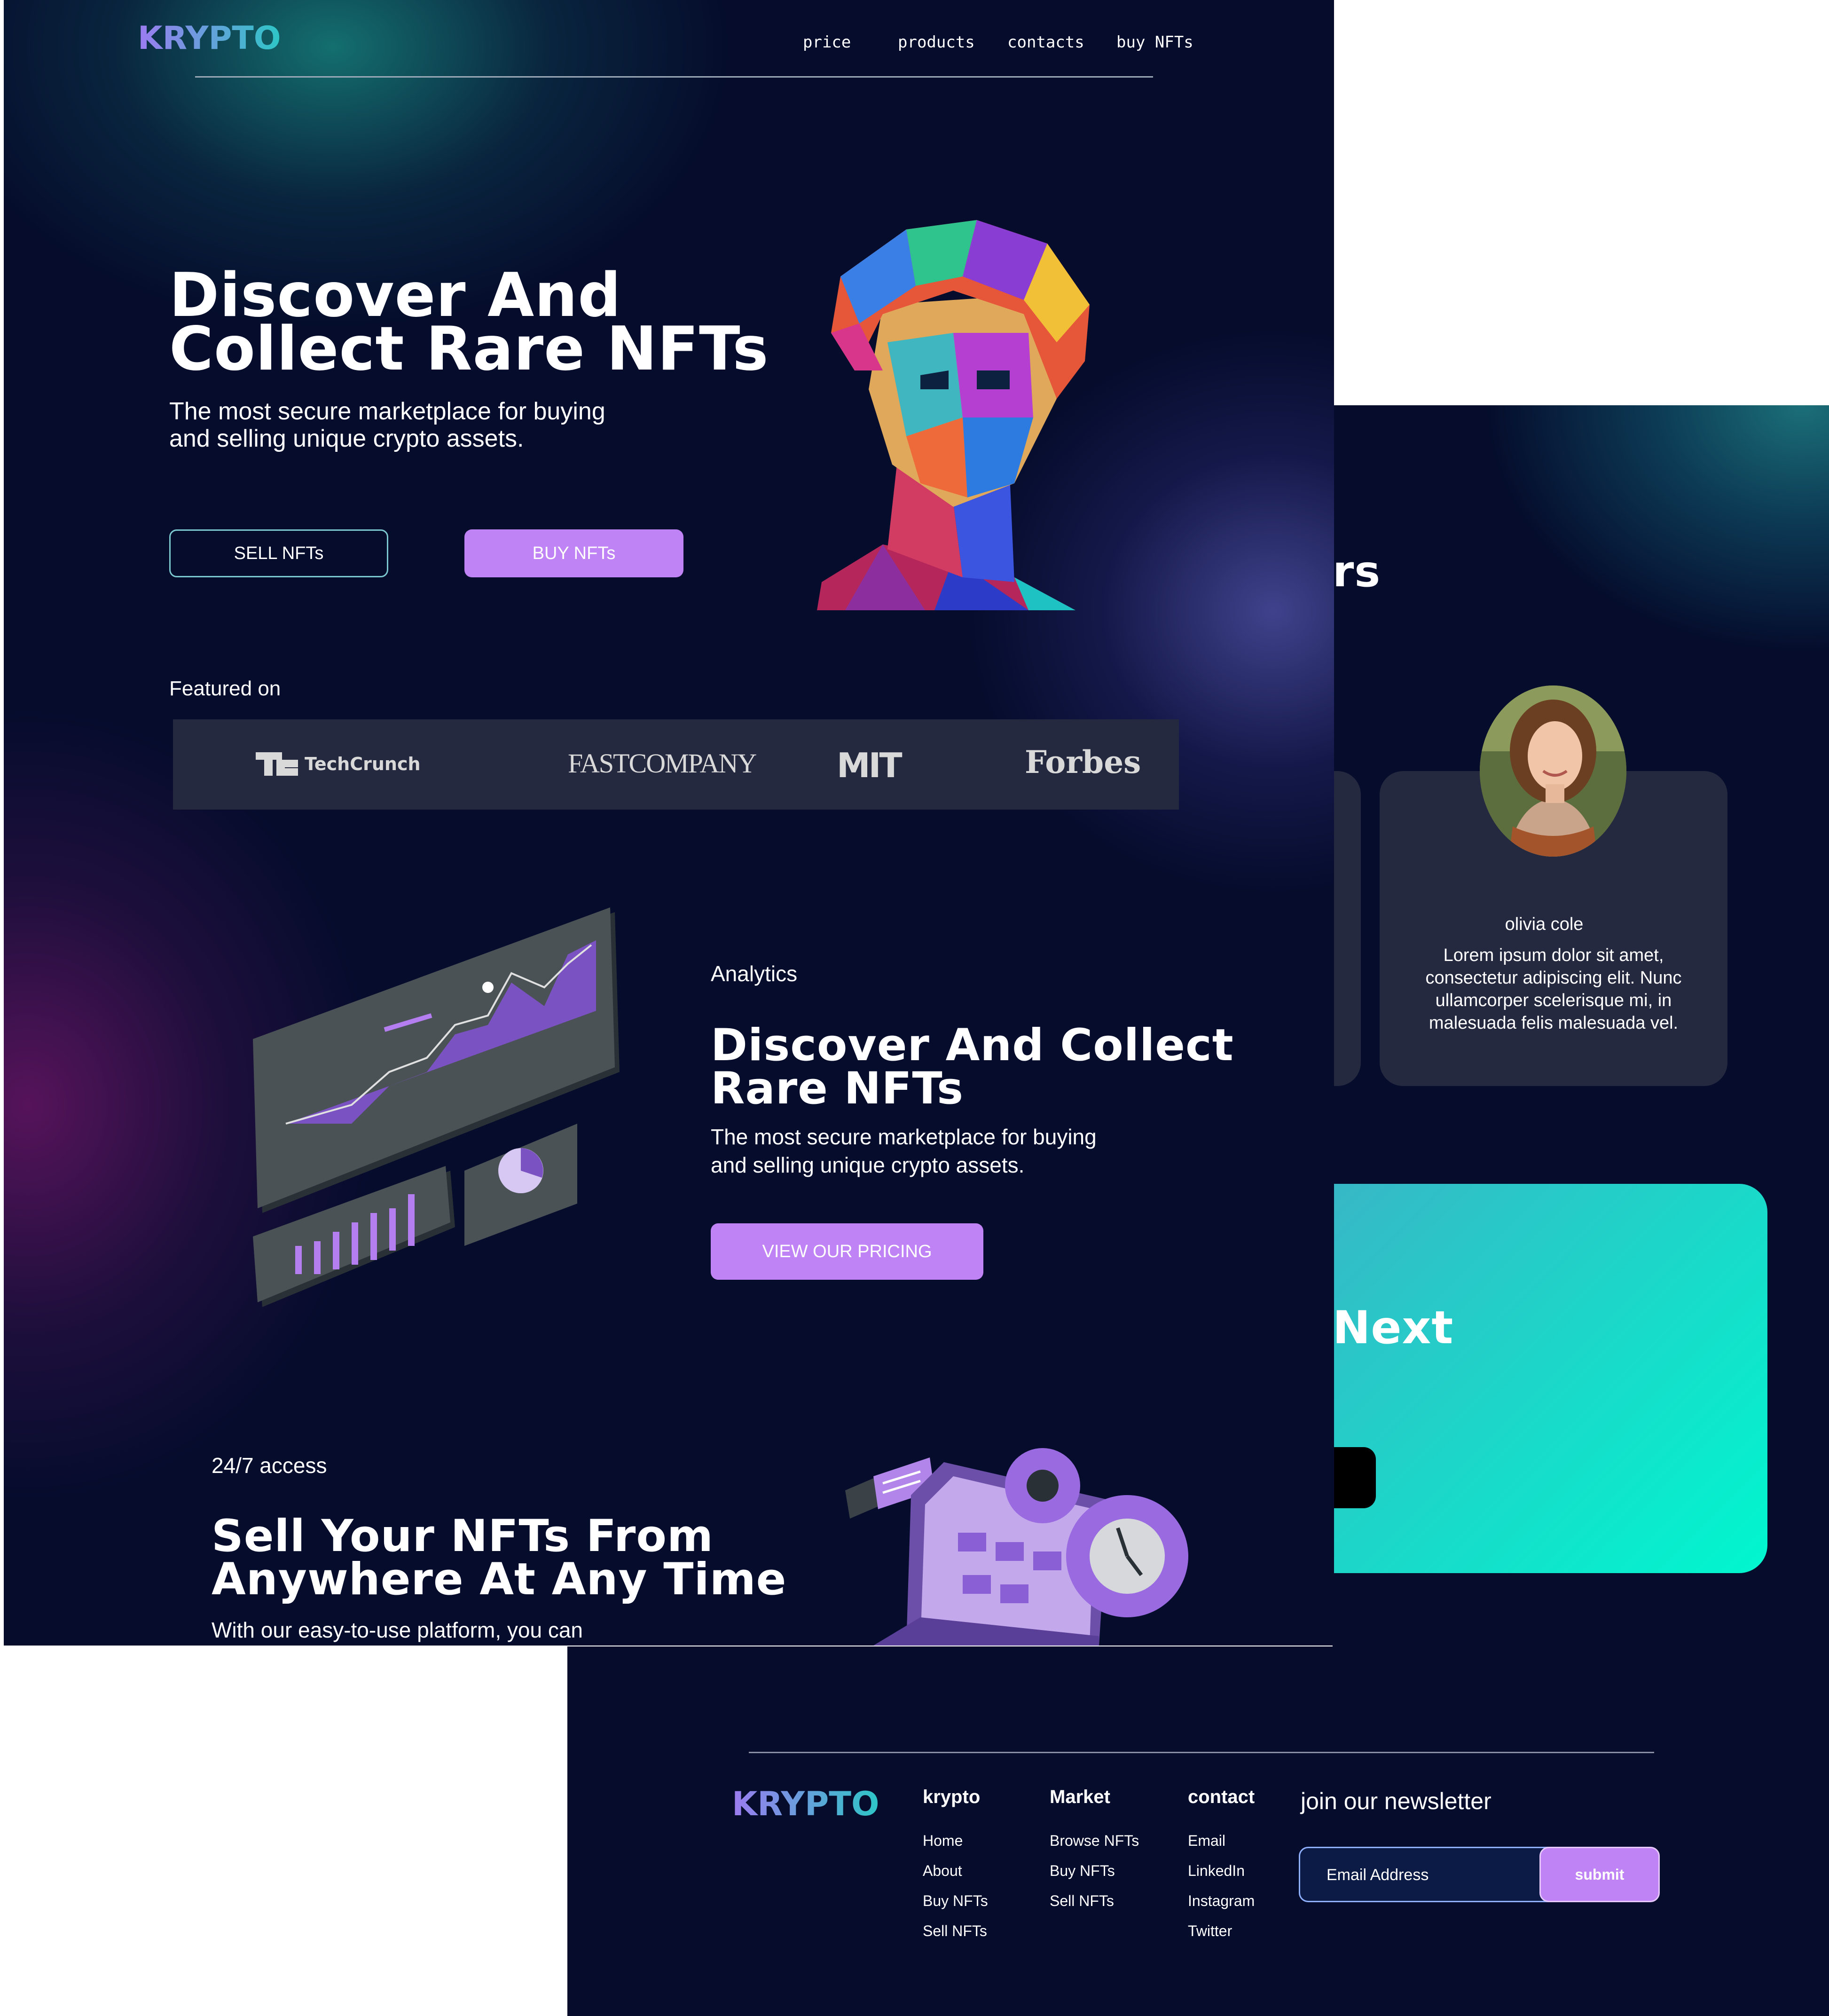 This screenshot has width=1829, height=2016. Describe the element at coordinates (1553, 771) in the screenshot. I see `avatar` at that location.